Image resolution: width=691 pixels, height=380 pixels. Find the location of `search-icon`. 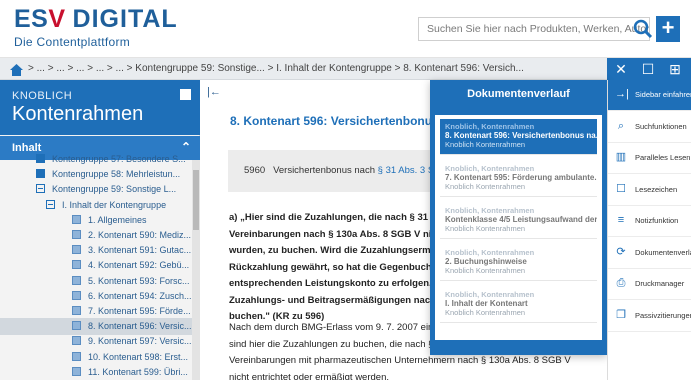

search-icon is located at coordinates (643, 29).